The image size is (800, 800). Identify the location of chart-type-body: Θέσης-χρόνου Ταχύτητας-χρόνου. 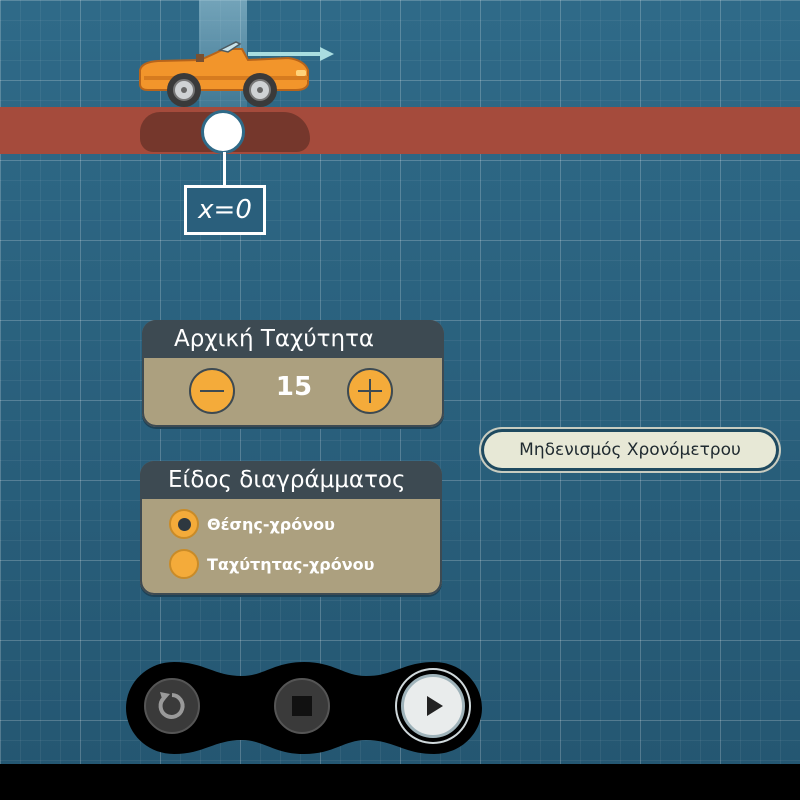
(291, 547).